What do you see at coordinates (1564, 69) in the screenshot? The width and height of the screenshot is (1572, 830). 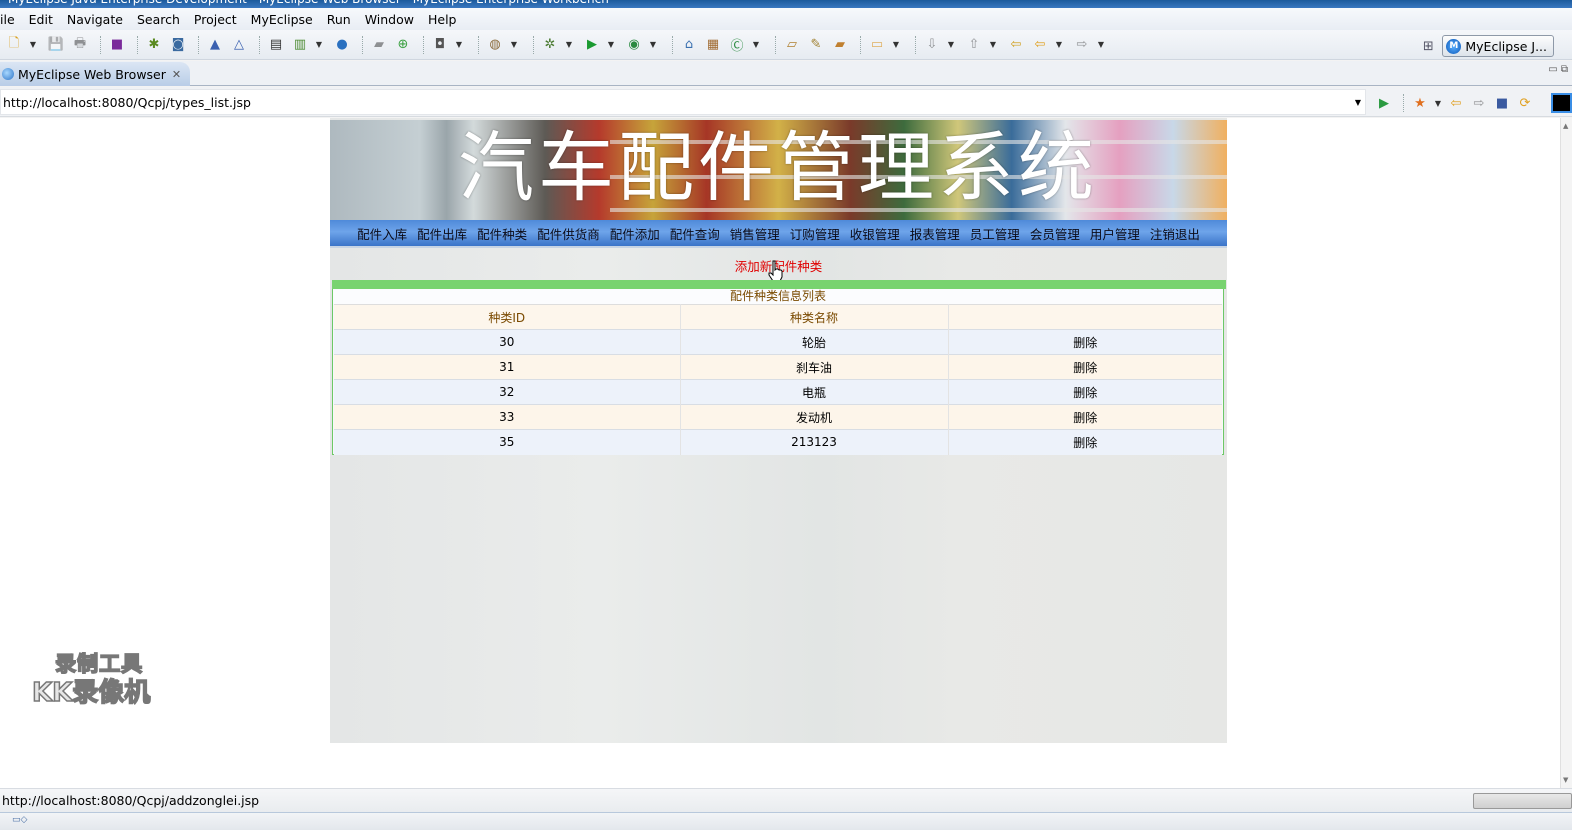 I see `maximize-icon: ⧉` at bounding box center [1564, 69].